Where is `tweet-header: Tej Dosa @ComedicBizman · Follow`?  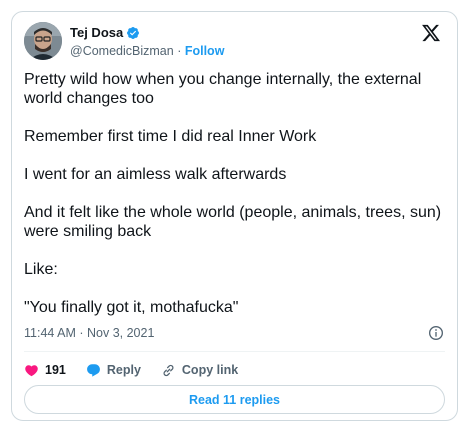
tweet-header: Tej Dosa @ComedicBizman · Follow is located at coordinates (234, 44).